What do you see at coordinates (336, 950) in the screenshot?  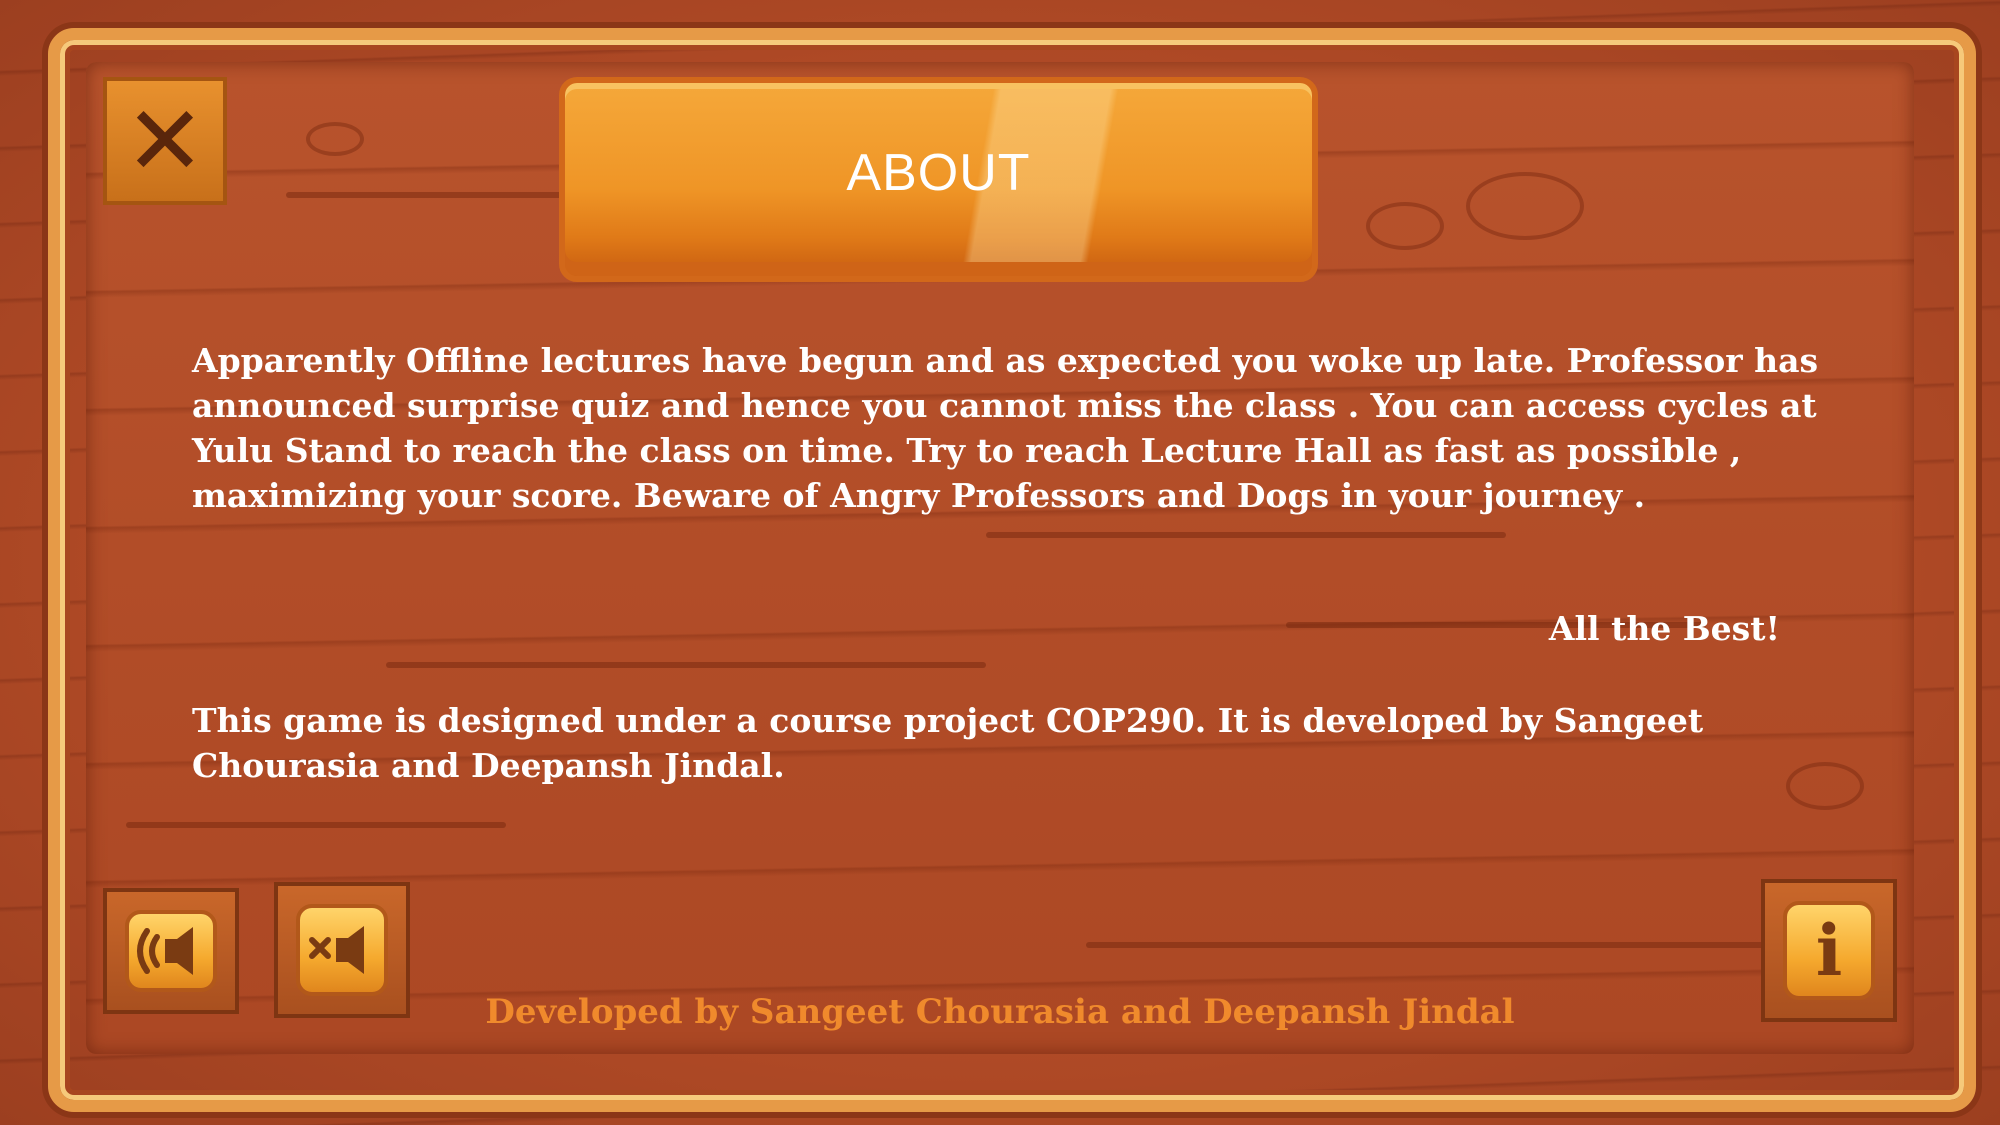 I see `speaker-mute-icon` at bounding box center [336, 950].